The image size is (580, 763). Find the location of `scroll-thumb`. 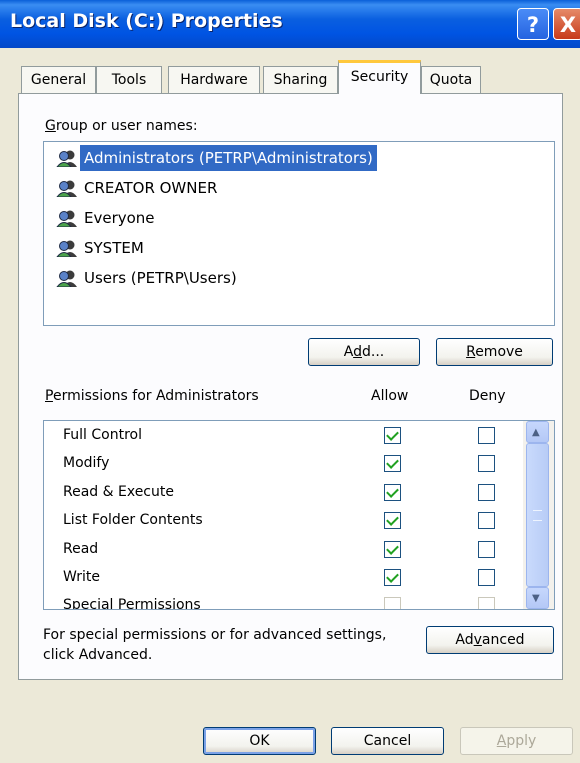

scroll-thumb is located at coordinates (537, 515).